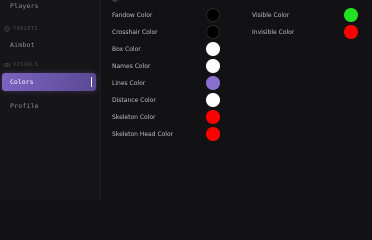 This screenshot has width=372, height=240. I want to click on lines-color-swatch, so click(213, 83).